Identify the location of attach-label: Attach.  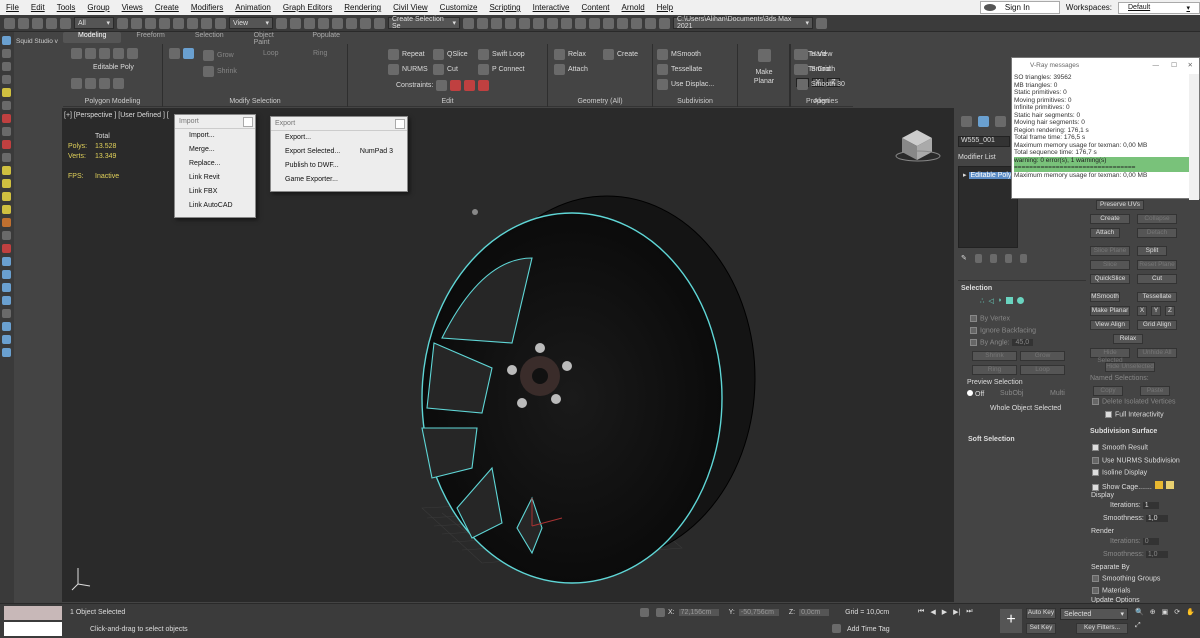
(578, 69).